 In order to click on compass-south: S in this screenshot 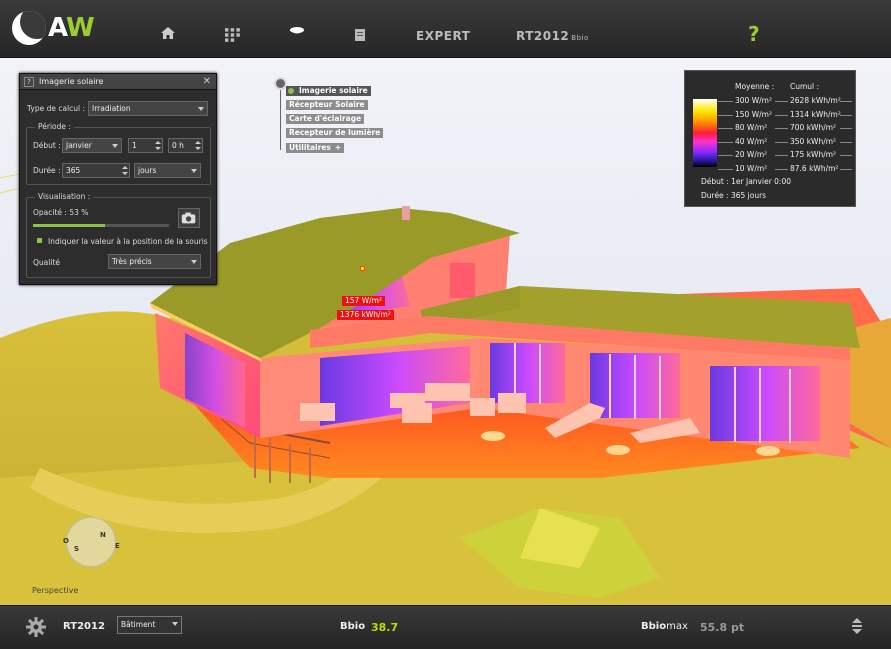, I will do `click(77, 549)`.